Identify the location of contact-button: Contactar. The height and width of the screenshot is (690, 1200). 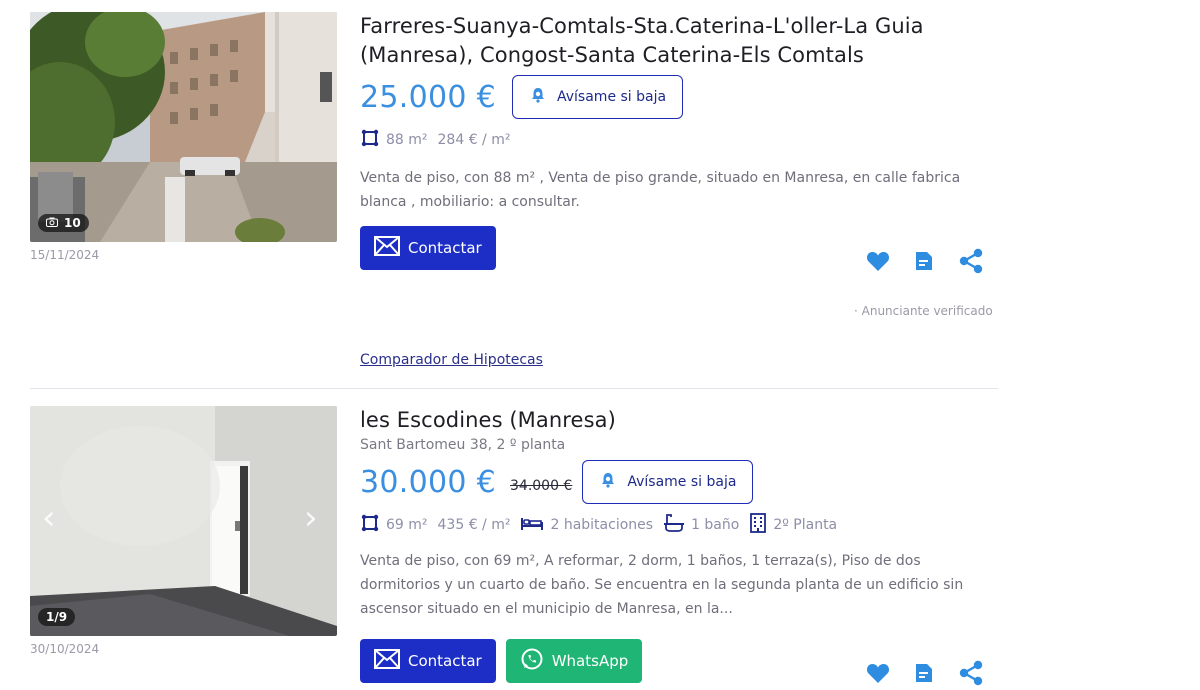
(428, 661).